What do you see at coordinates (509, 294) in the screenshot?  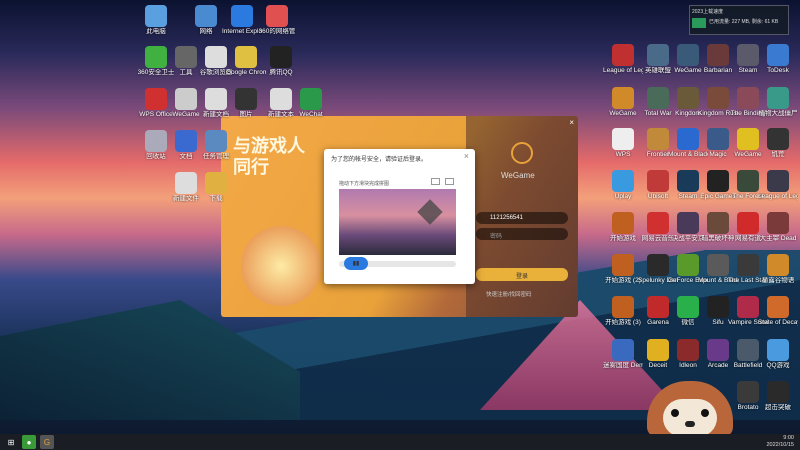 I see `register-link: 快速注册/找回密码` at bounding box center [509, 294].